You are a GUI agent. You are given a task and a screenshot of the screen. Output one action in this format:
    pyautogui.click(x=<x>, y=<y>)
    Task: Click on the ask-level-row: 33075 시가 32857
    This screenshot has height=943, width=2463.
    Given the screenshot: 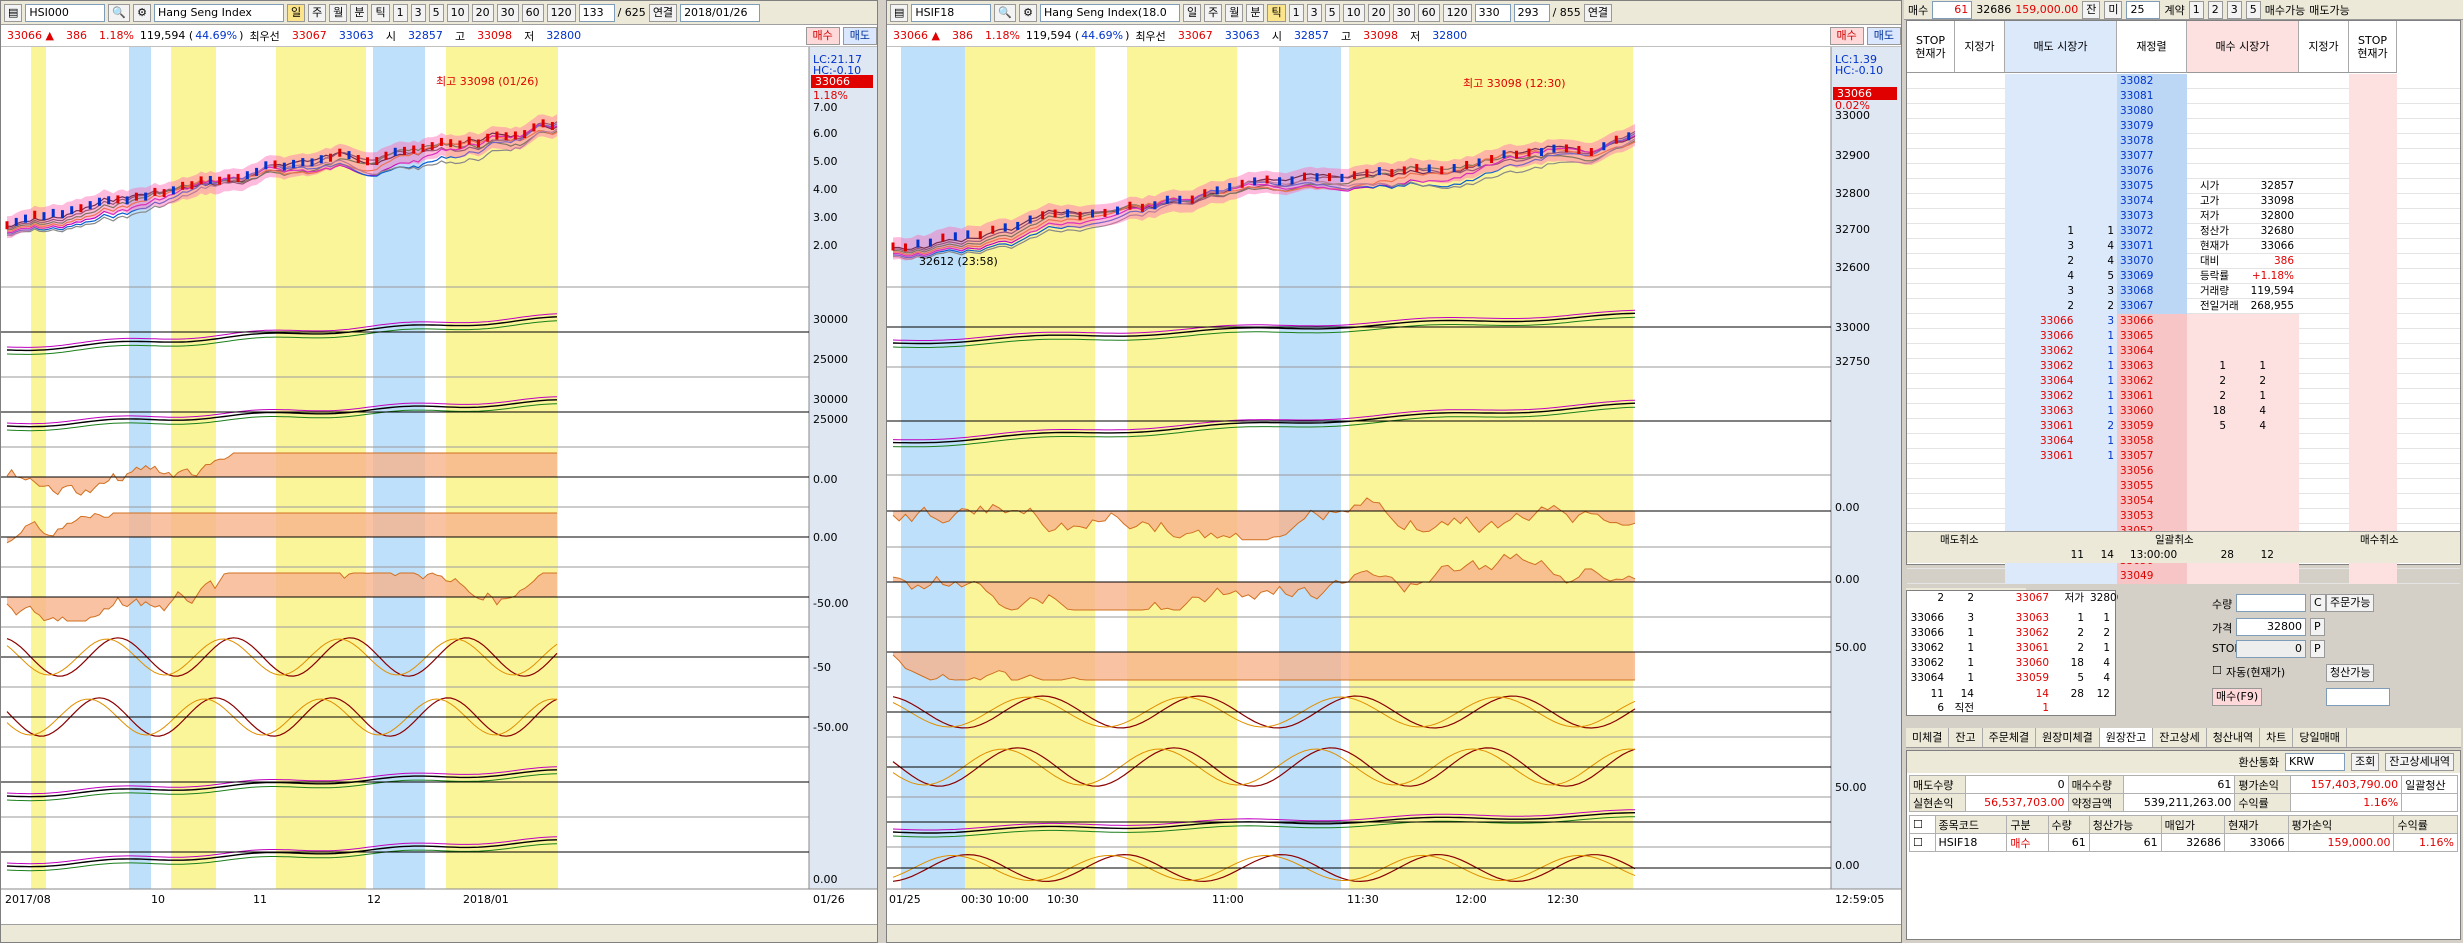 What is the action you would take?
    pyautogui.click(x=2183, y=186)
    